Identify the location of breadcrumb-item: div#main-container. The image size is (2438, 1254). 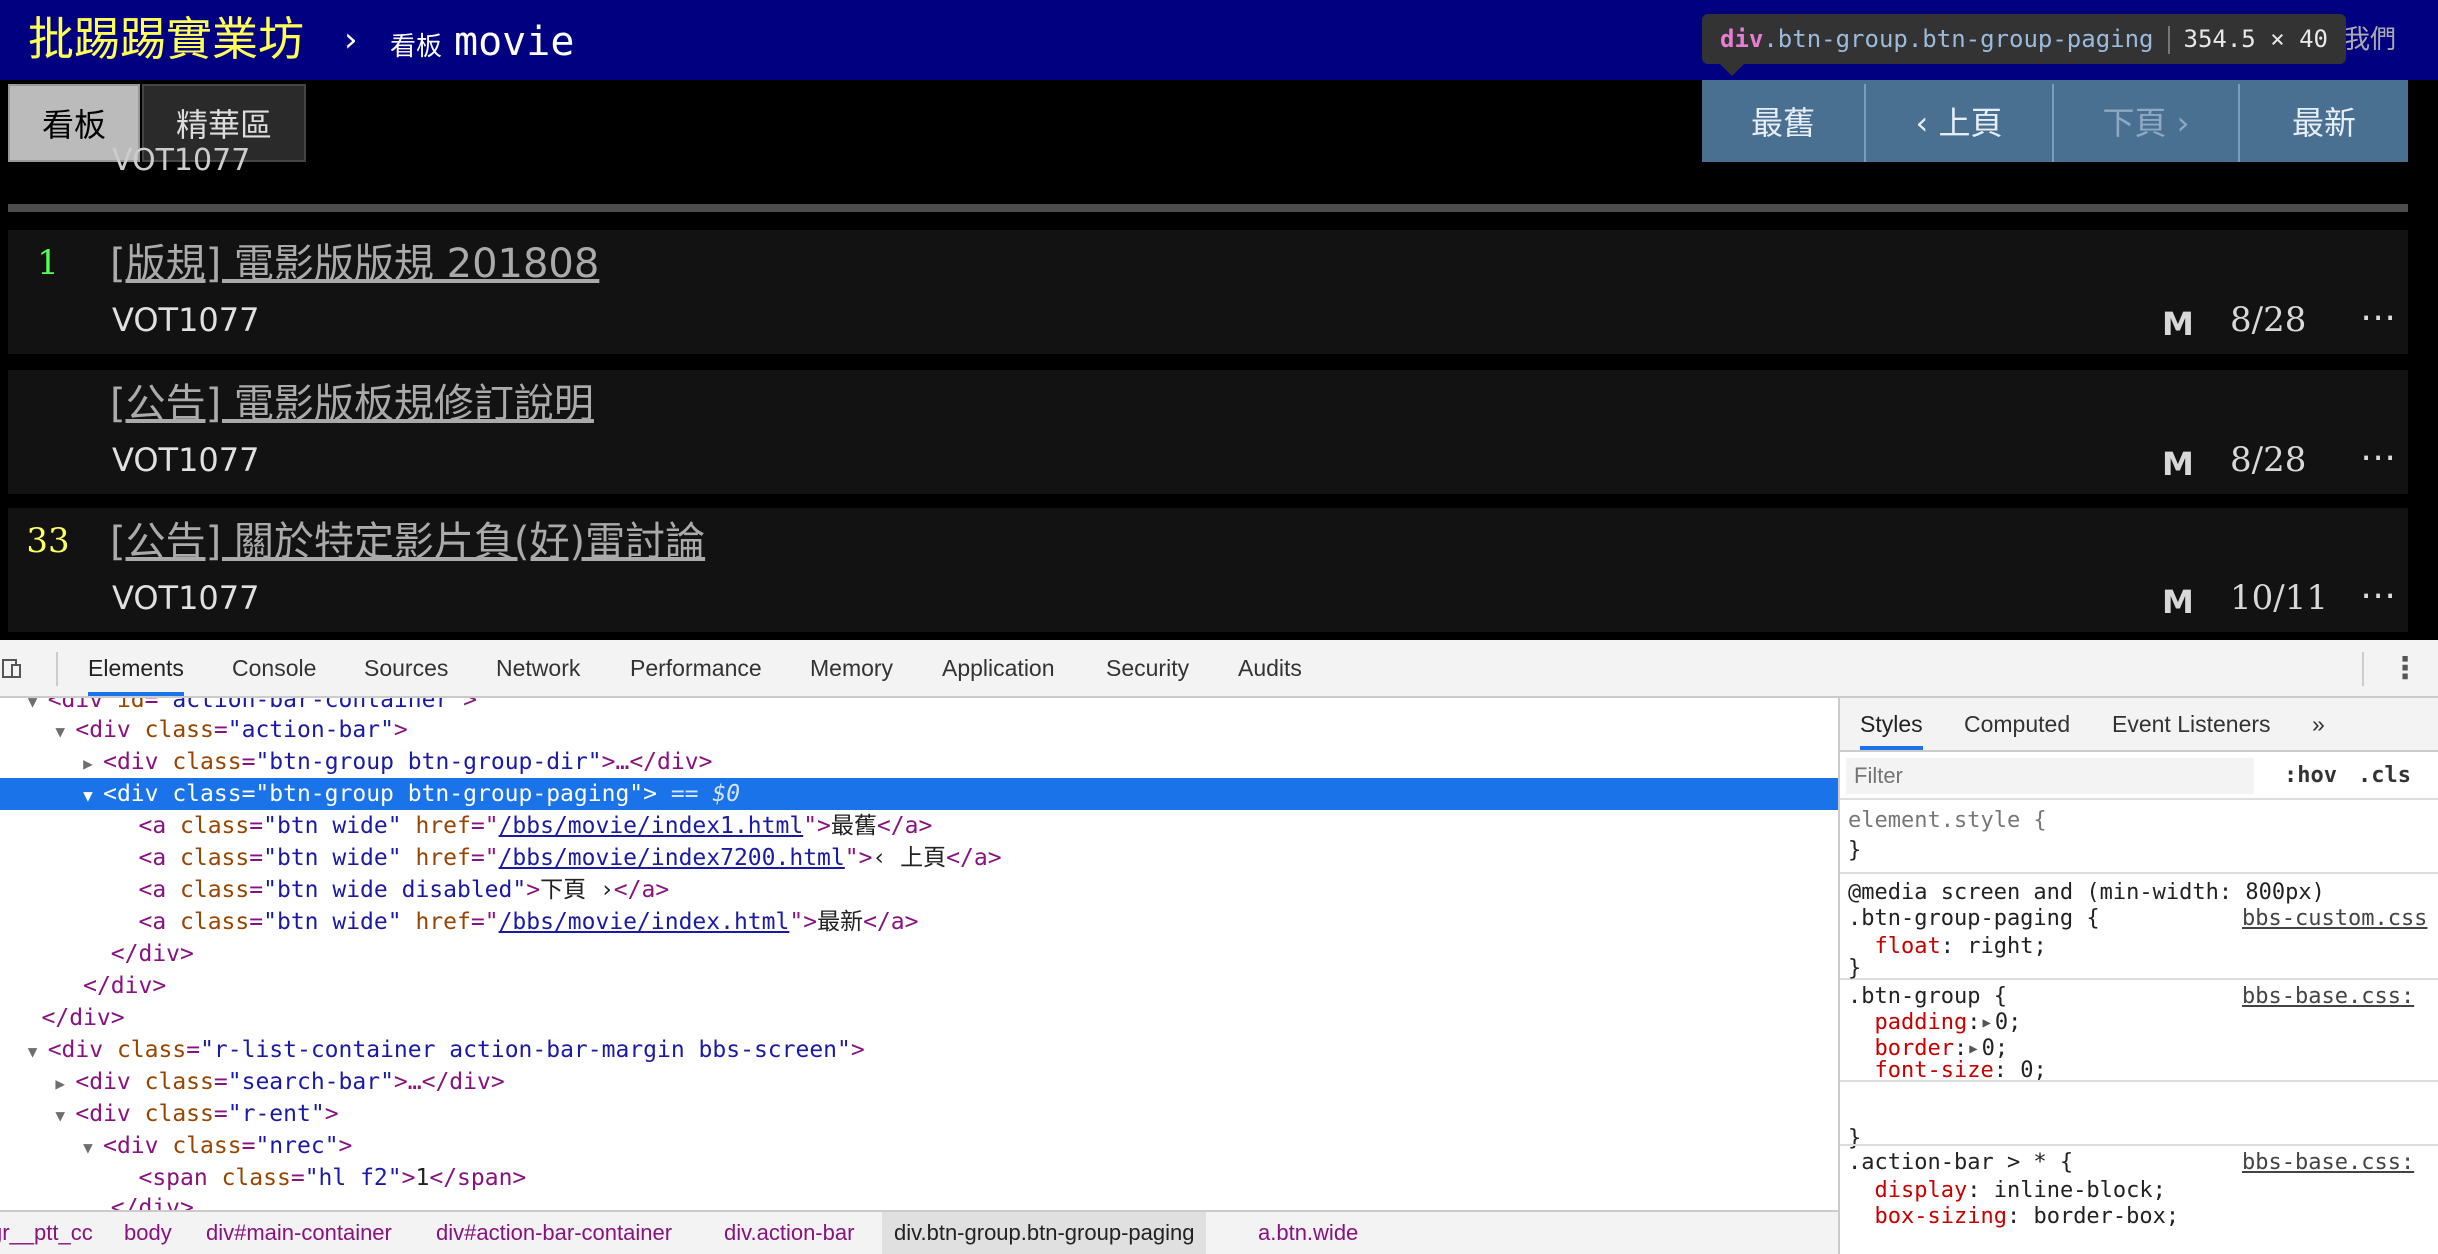
(299, 1233).